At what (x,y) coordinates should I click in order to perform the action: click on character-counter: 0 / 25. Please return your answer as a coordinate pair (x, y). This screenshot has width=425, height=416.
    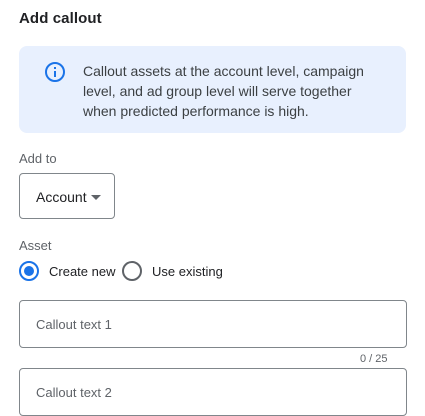
    Looking at the image, I should click on (374, 359).